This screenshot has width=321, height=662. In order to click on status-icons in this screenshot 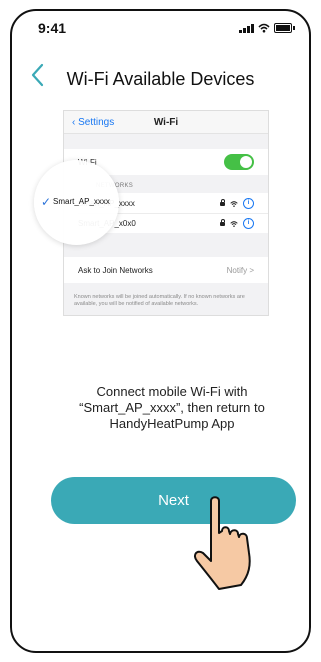, I will do `click(267, 28)`.